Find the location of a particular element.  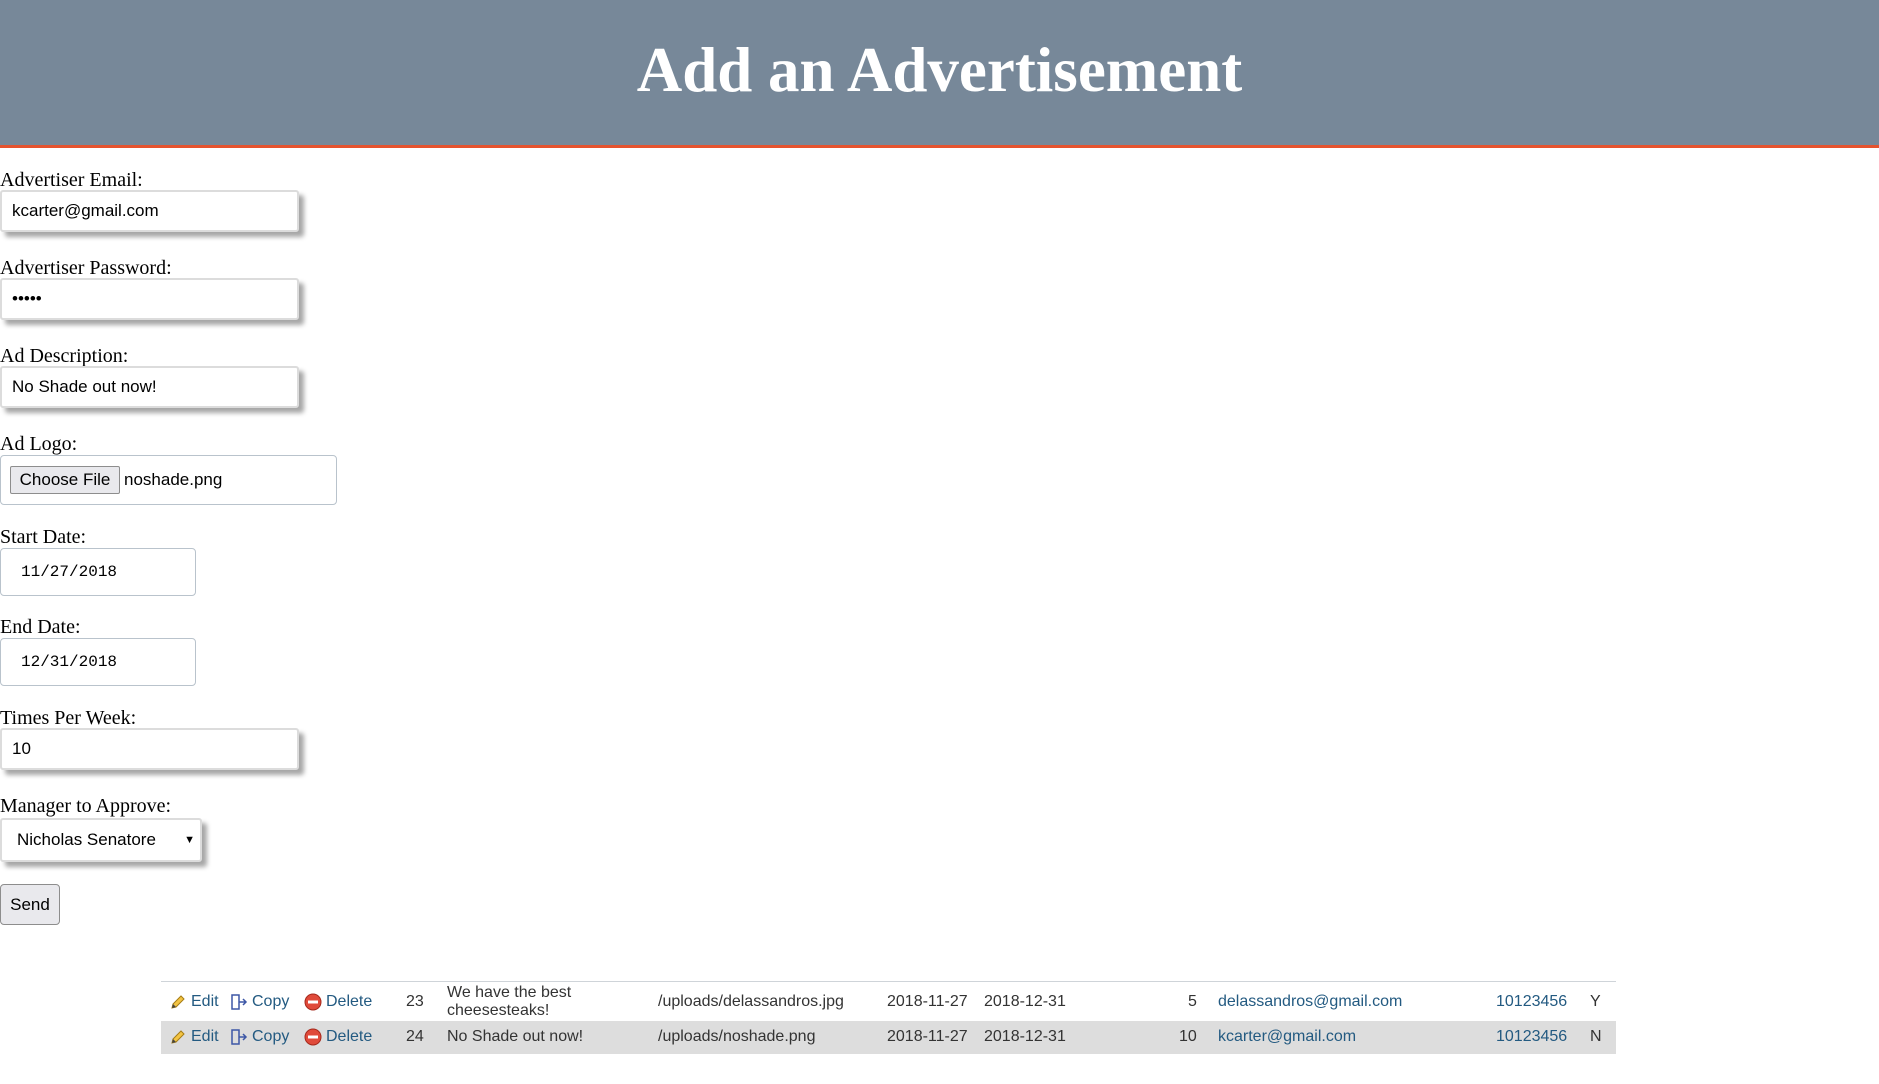

cell-id: 24 is located at coordinates (415, 1036).